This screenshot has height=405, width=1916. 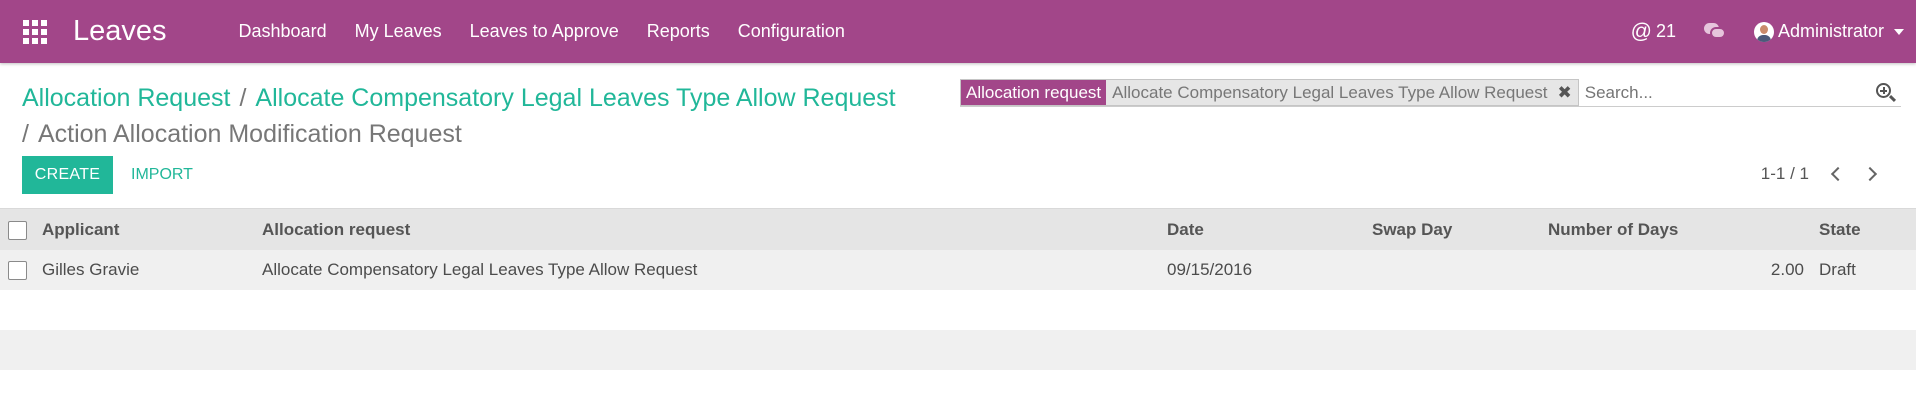 What do you see at coordinates (1653, 32) in the screenshot?
I see `mentions-button: @ 21` at bounding box center [1653, 32].